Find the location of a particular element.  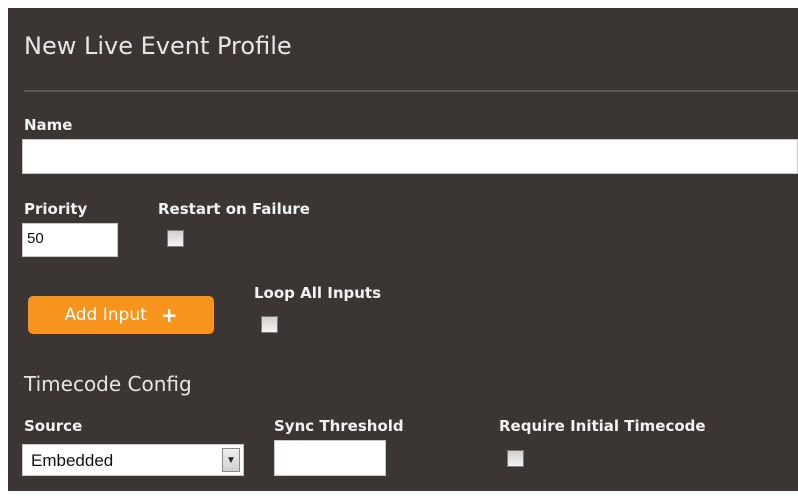

priority-label: Priority is located at coordinates (56, 209).